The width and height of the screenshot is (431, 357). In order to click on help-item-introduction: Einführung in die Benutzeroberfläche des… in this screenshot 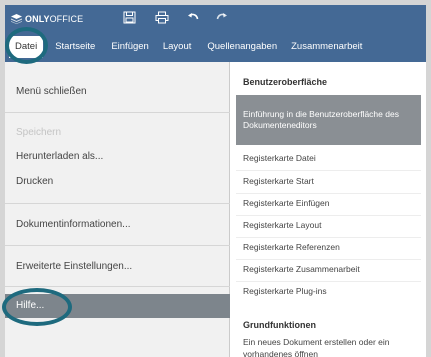, I will do `click(328, 120)`.